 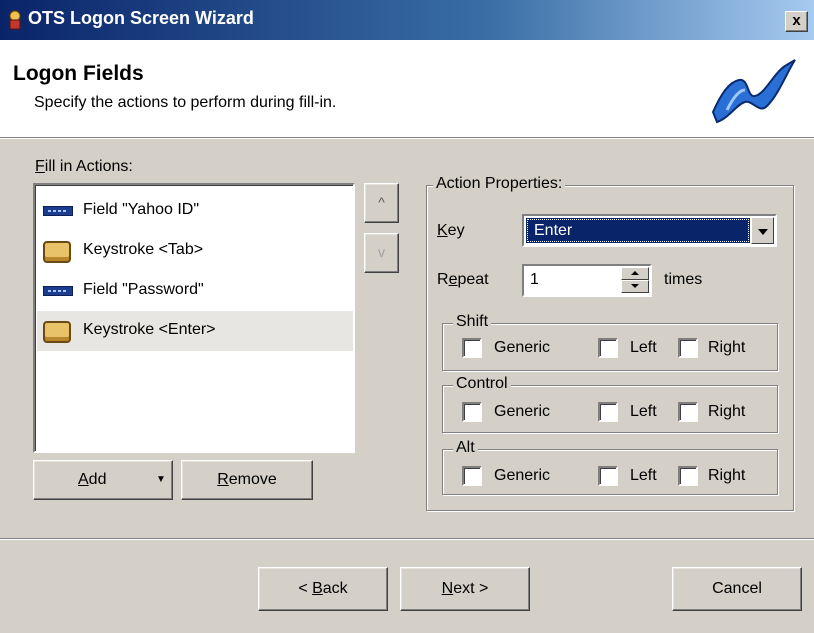 What do you see at coordinates (499, 184) in the screenshot?
I see `action-properties-legend: Action Properties:` at bounding box center [499, 184].